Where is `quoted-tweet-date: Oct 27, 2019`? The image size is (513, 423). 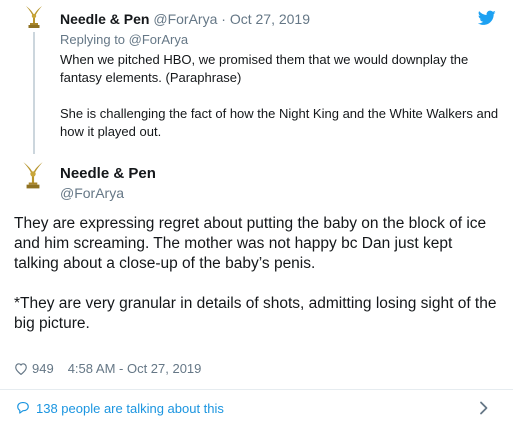
quoted-tweet-date: Oct 27, 2019 is located at coordinates (270, 19).